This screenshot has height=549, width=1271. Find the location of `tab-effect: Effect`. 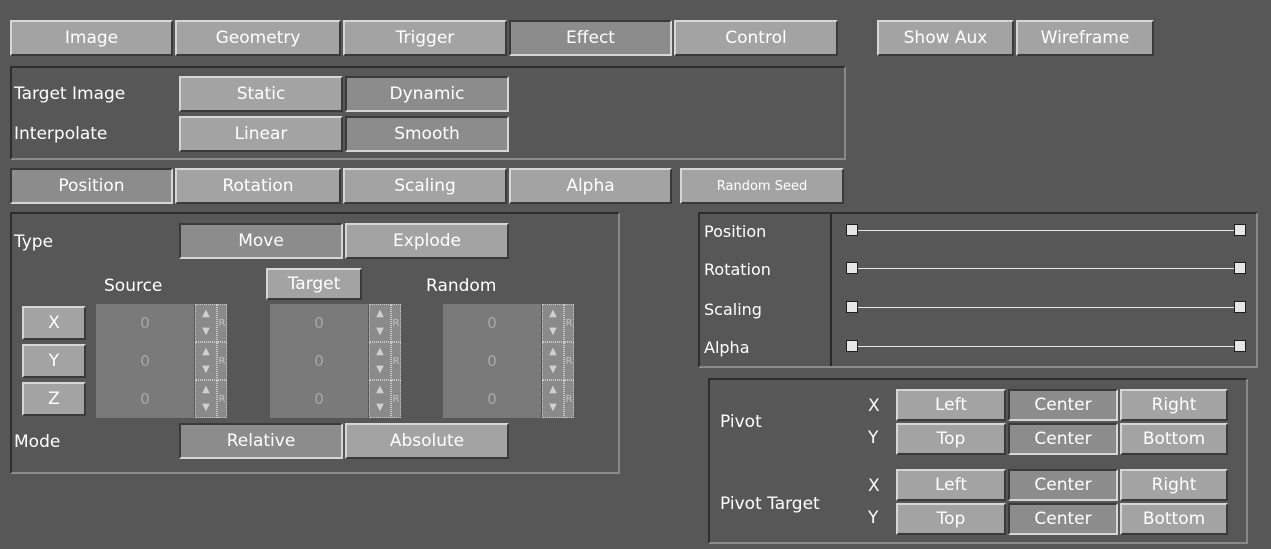

tab-effect: Effect is located at coordinates (590, 38).